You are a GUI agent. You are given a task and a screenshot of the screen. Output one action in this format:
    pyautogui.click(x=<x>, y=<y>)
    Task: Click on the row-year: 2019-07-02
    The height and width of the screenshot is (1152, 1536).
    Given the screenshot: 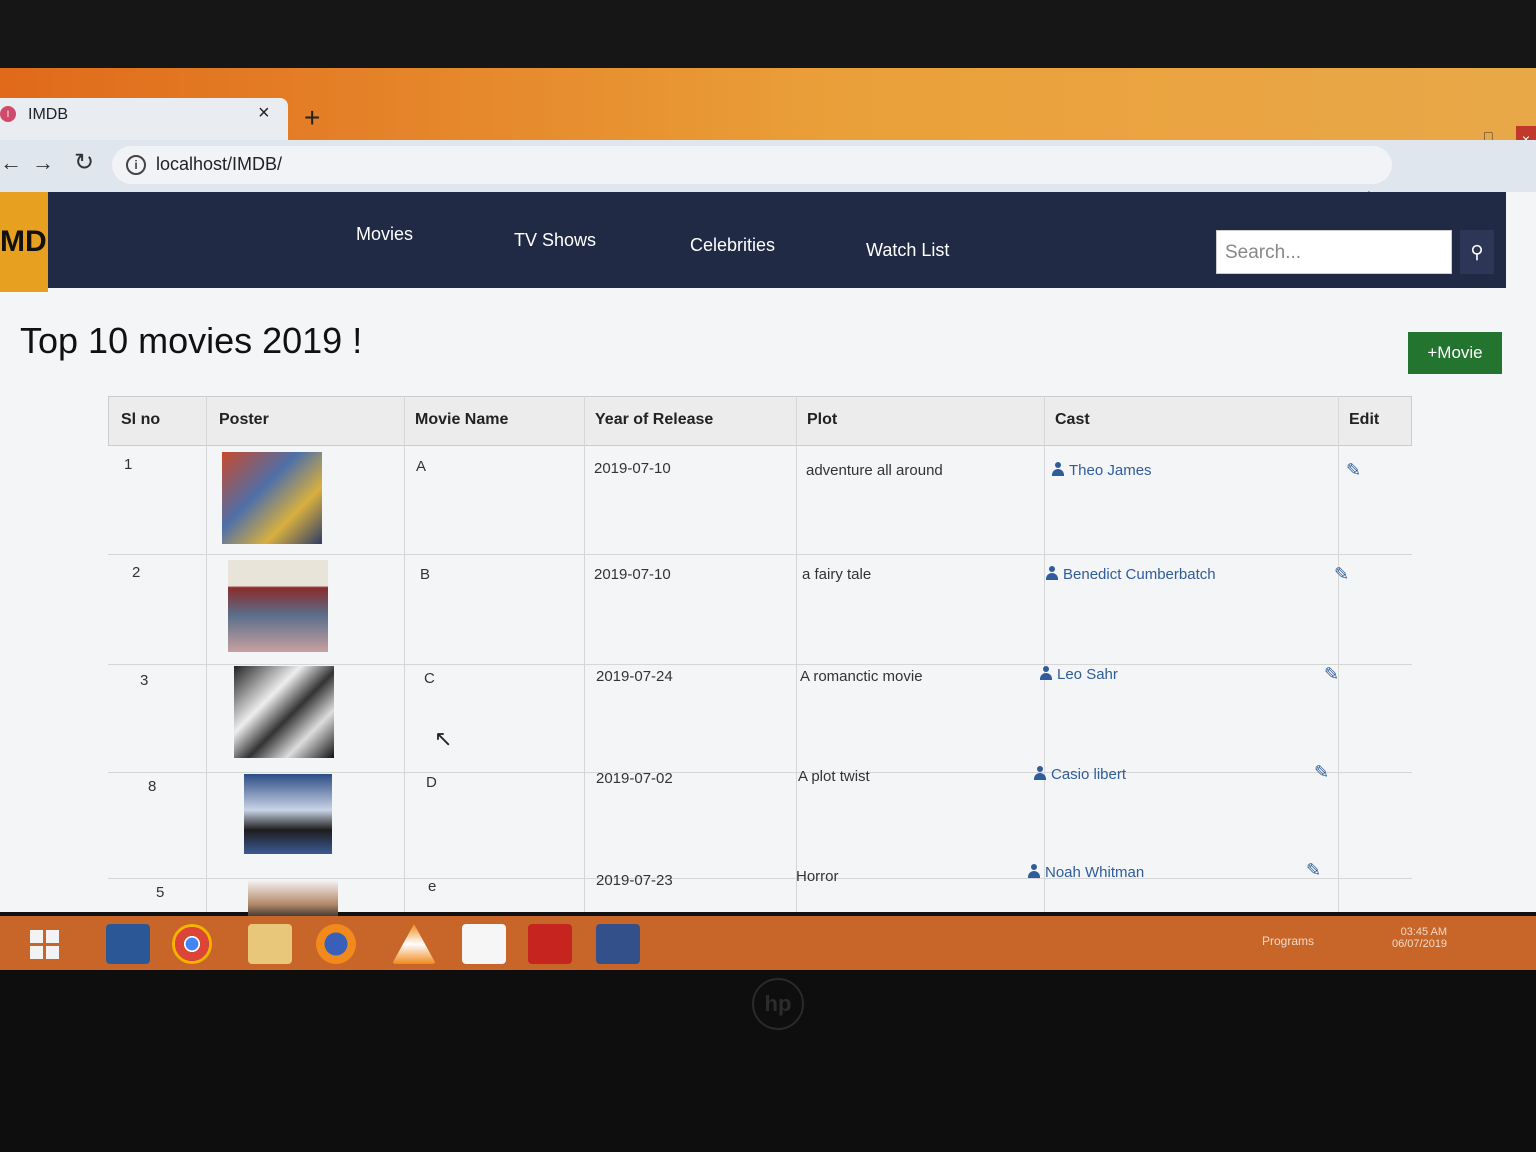 What is the action you would take?
    pyautogui.click(x=634, y=778)
    